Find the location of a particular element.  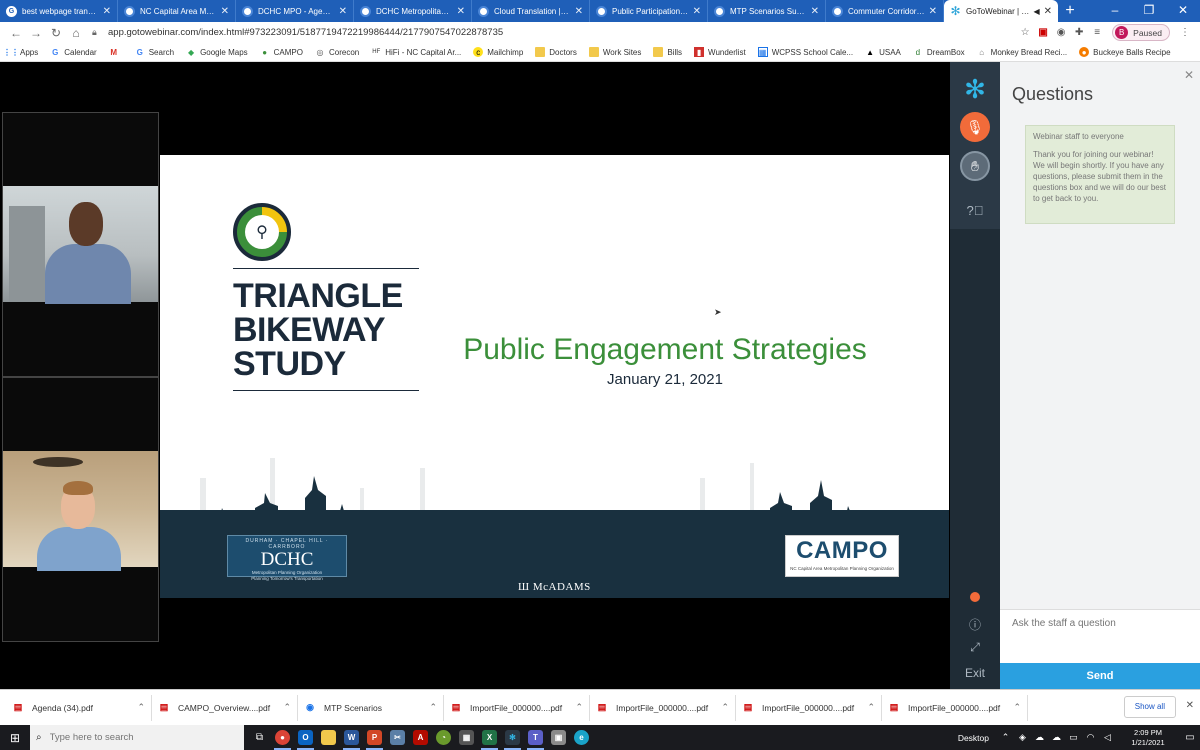

lock-icon: 🔒︎ is located at coordinates (98, 32).